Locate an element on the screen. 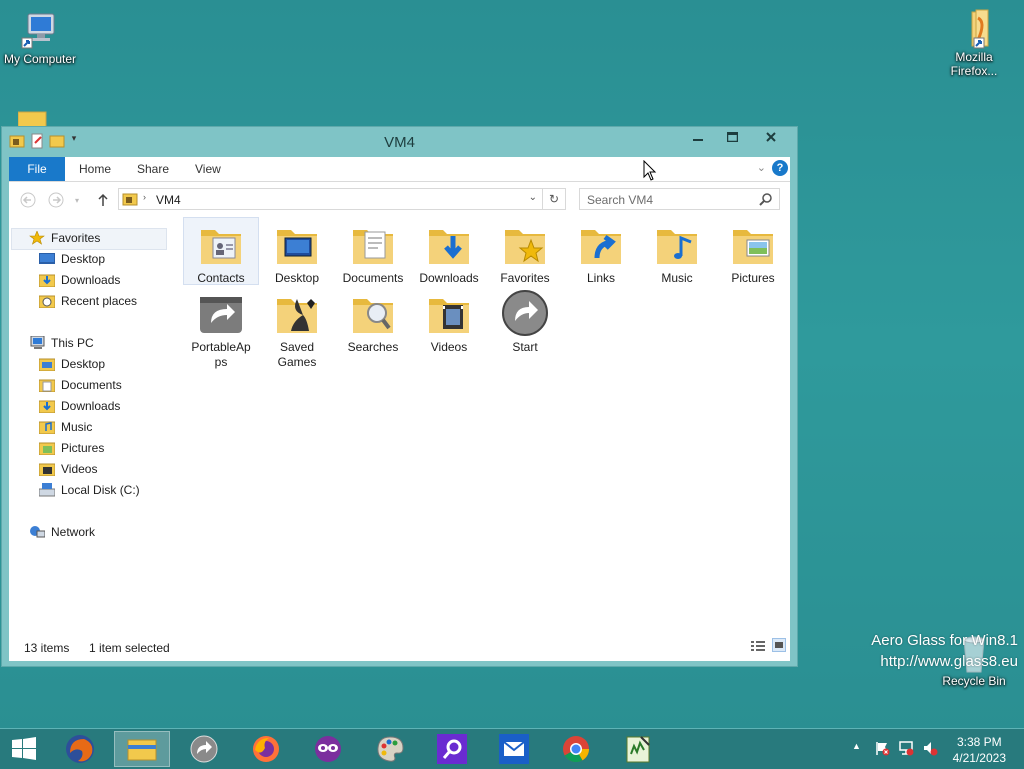  minimize-button is located at coordinates (697, 137).